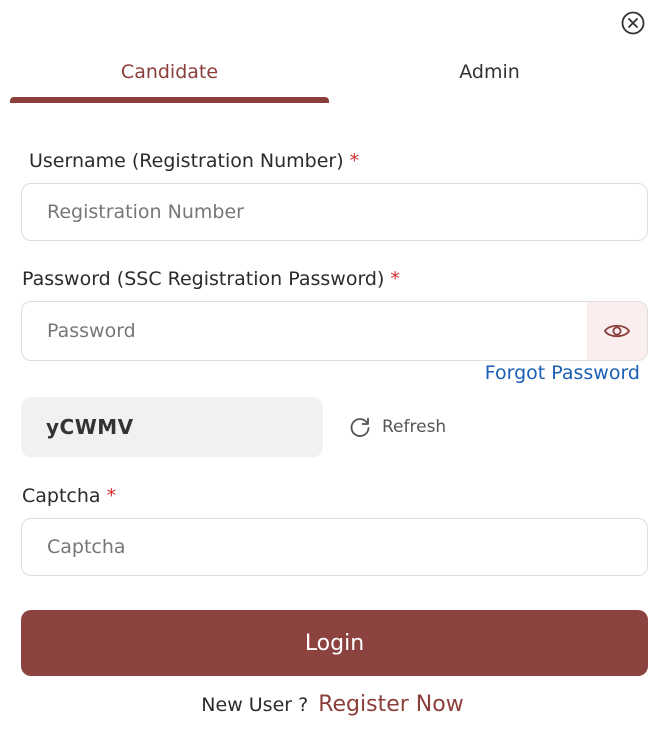 This screenshot has height=746, width=665. Describe the element at coordinates (334, 212) in the screenshot. I see `username-input` at that location.